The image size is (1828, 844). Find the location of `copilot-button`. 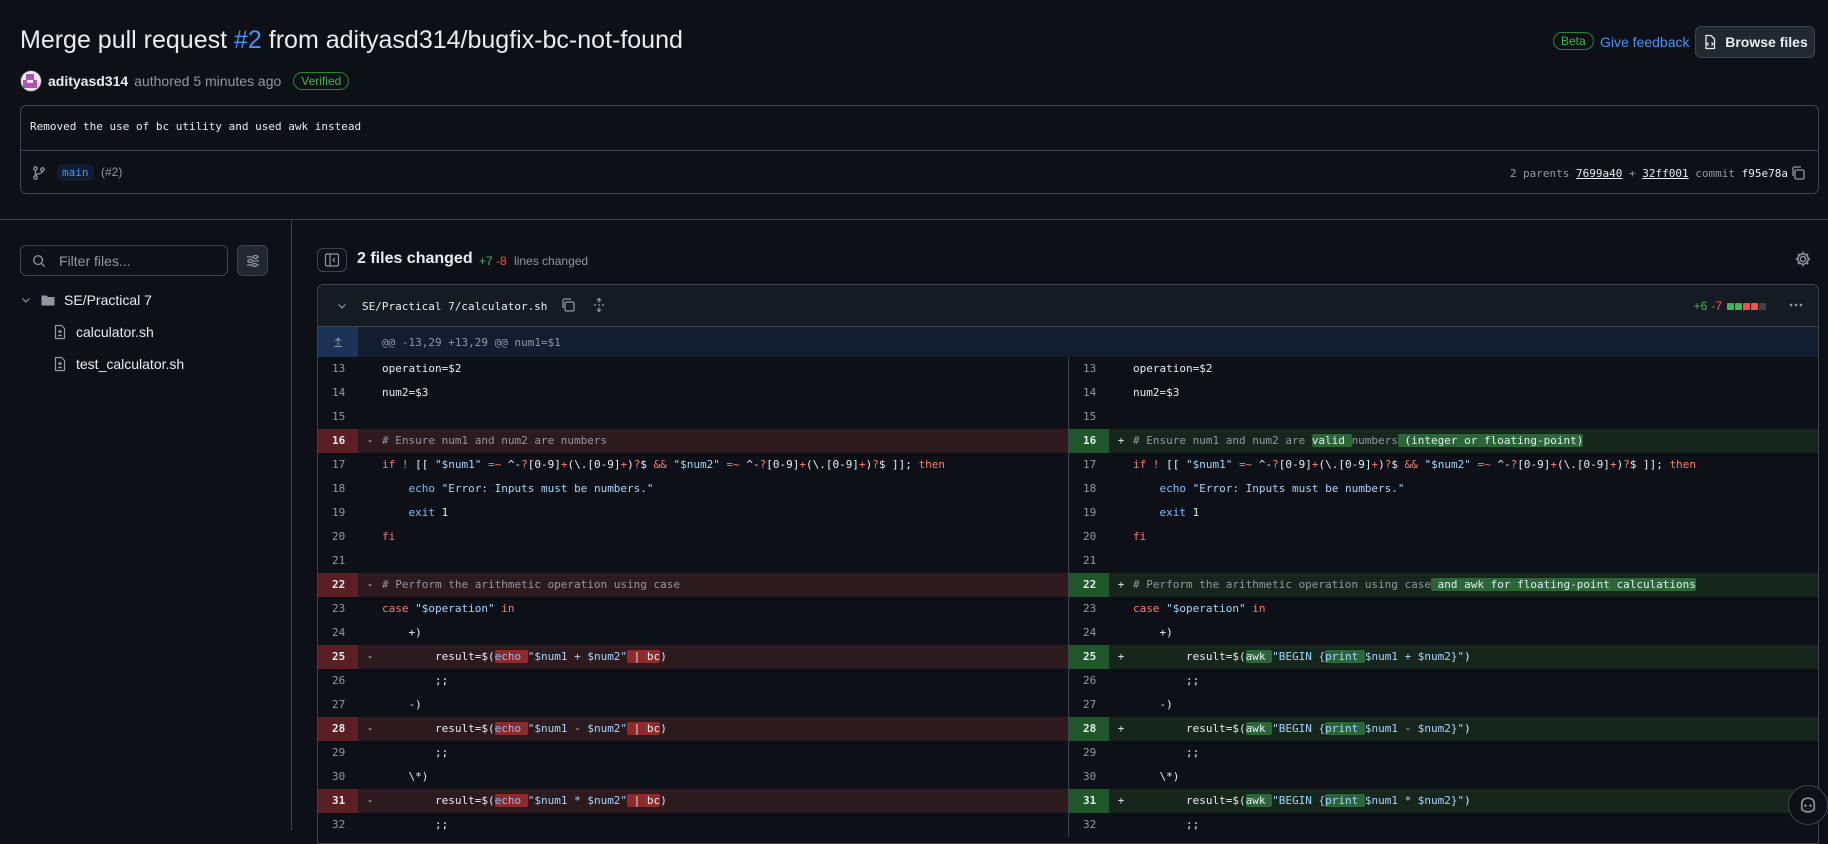

copilot-button is located at coordinates (1808, 805).